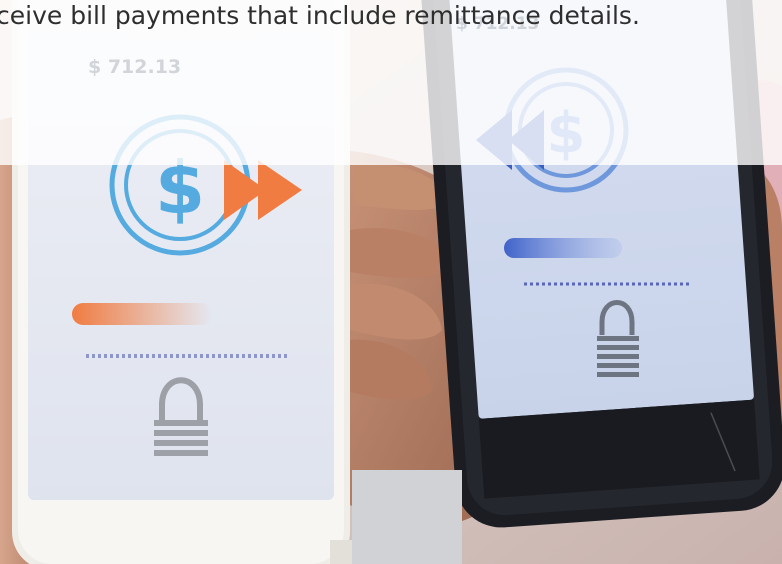 The image size is (782, 564). Describe the element at coordinates (563, 248) in the screenshot. I see `progress-bar-blue` at that location.